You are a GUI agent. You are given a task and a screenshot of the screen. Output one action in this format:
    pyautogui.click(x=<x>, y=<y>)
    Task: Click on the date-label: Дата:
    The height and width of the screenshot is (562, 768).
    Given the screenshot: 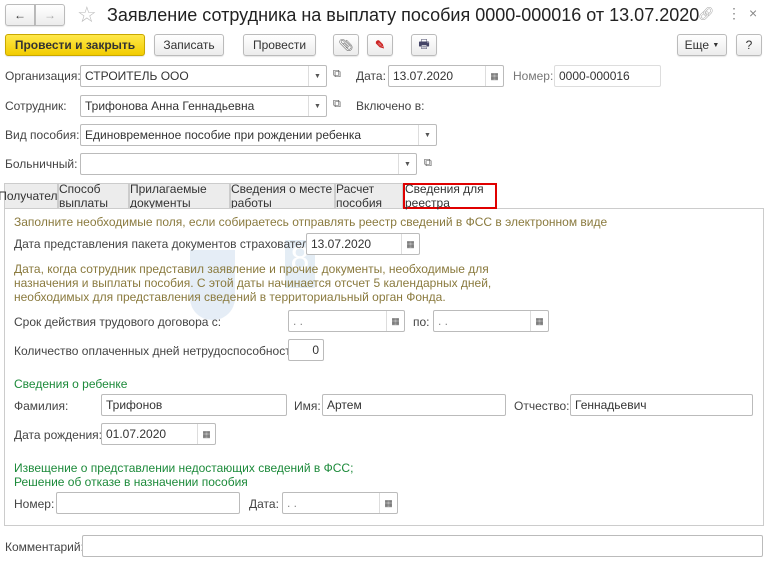 What is the action you would take?
    pyautogui.click(x=371, y=76)
    